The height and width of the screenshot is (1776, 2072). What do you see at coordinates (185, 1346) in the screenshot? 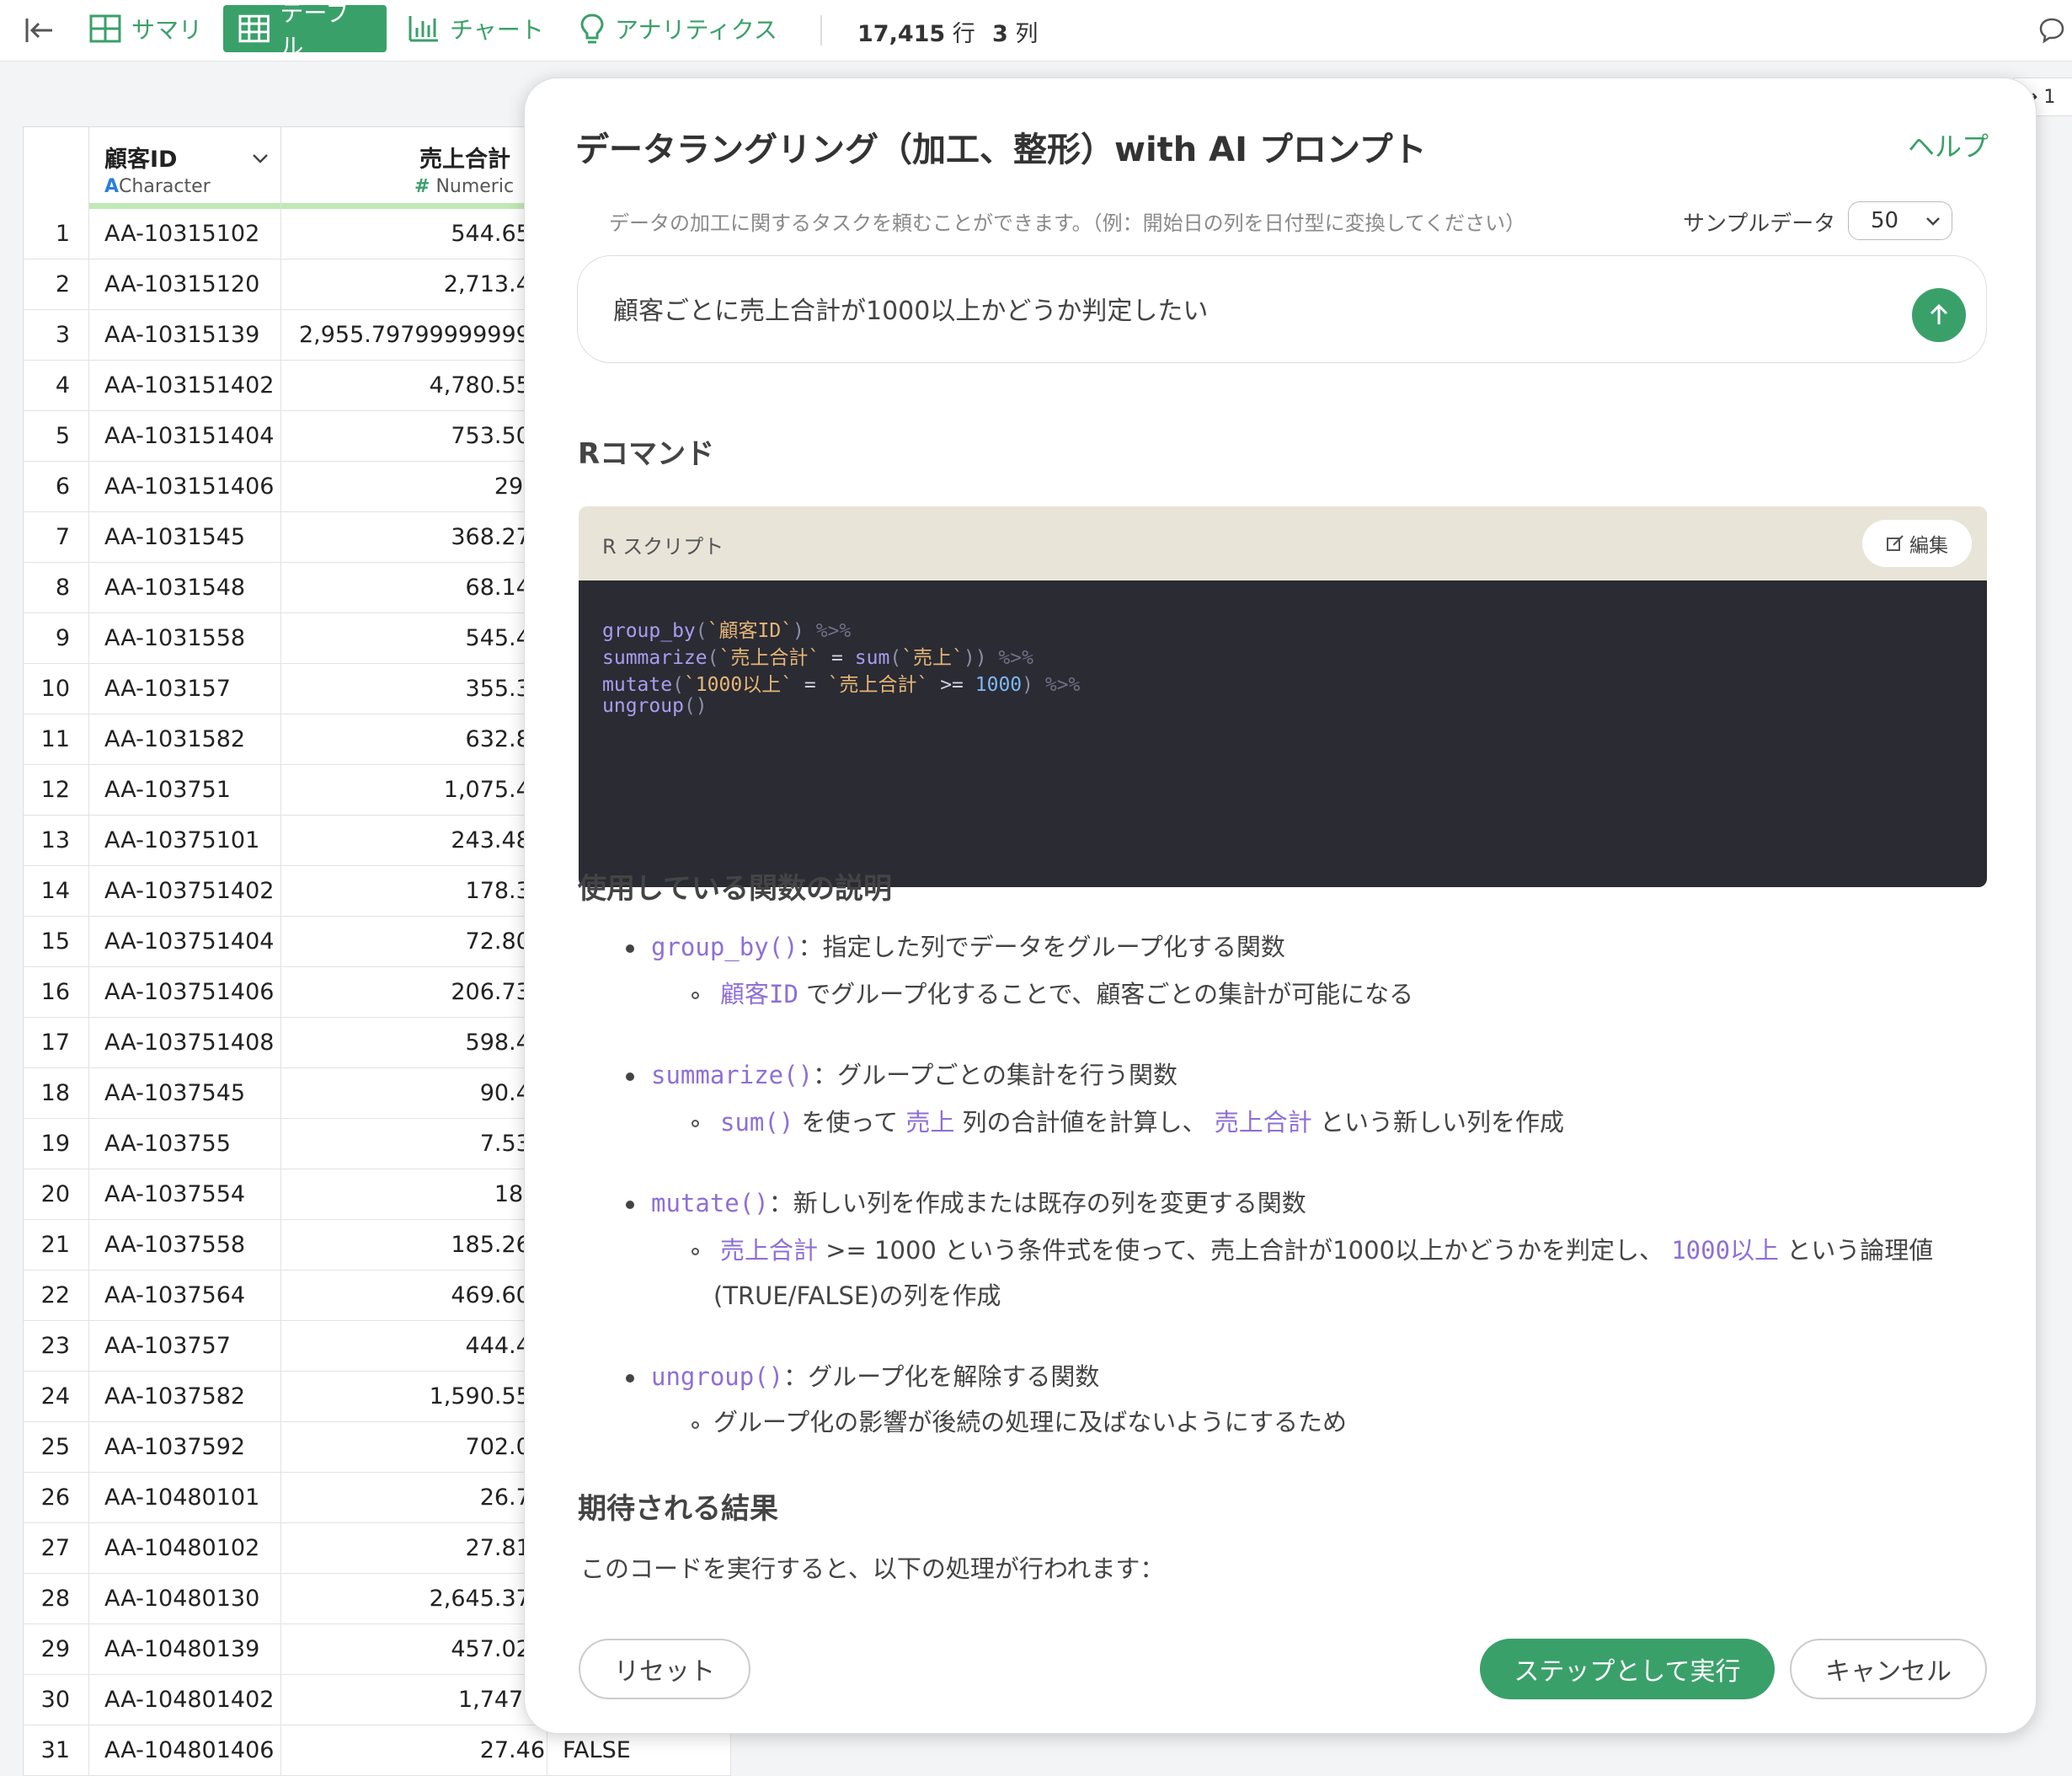
I see `customer-id-cell: AA-103757` at bounding box center [185, 1346].